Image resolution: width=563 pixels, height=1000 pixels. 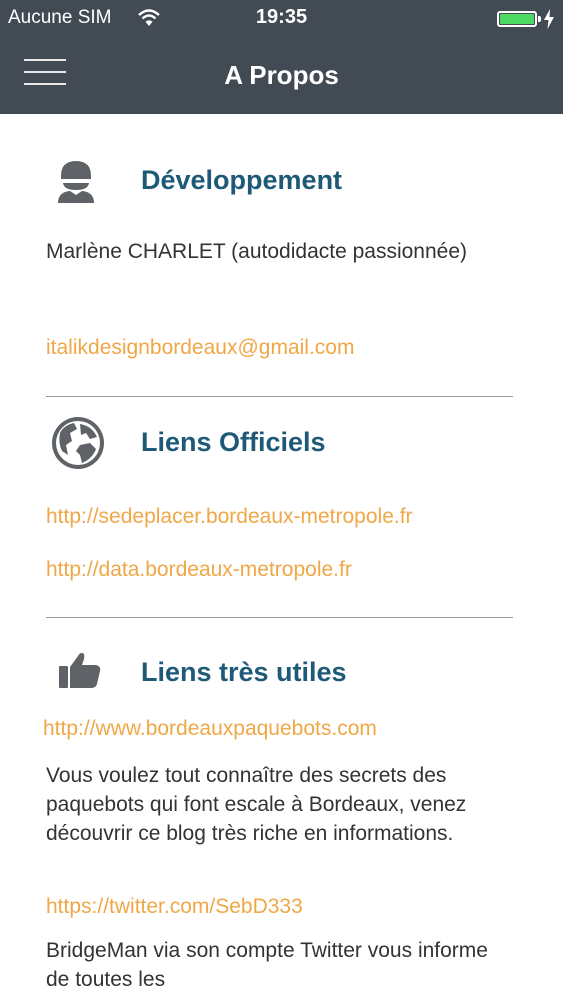 I want to click on official-link-sedeplacer: http://sedeplacer.bordeaux-metropole.fr, so click(x=229, y=517).